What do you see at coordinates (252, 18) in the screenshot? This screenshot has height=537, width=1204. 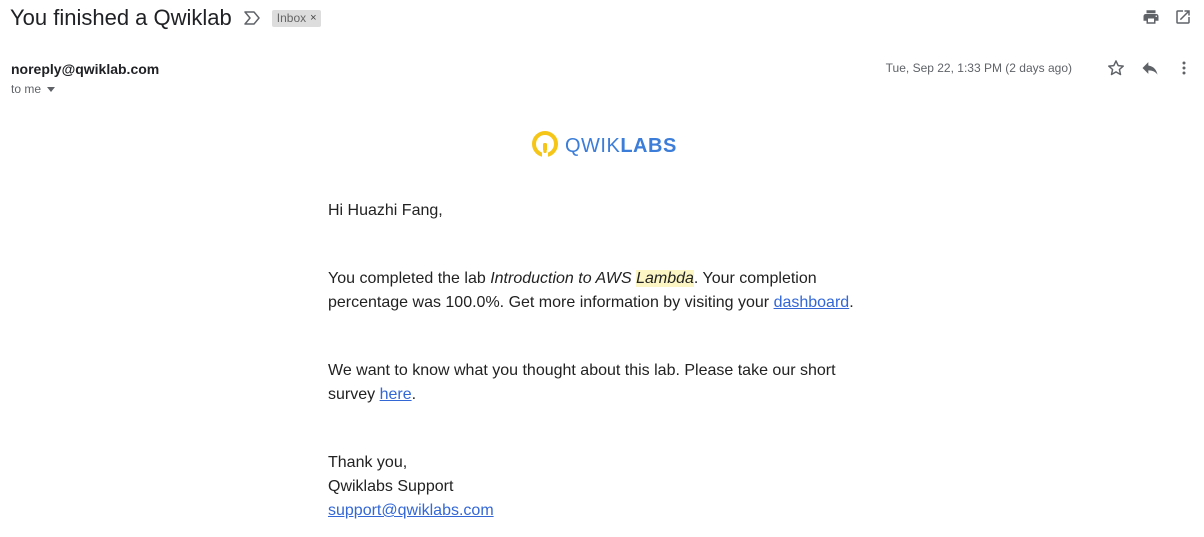 I see `important-marker-icon` at bounding box center [252, 18].